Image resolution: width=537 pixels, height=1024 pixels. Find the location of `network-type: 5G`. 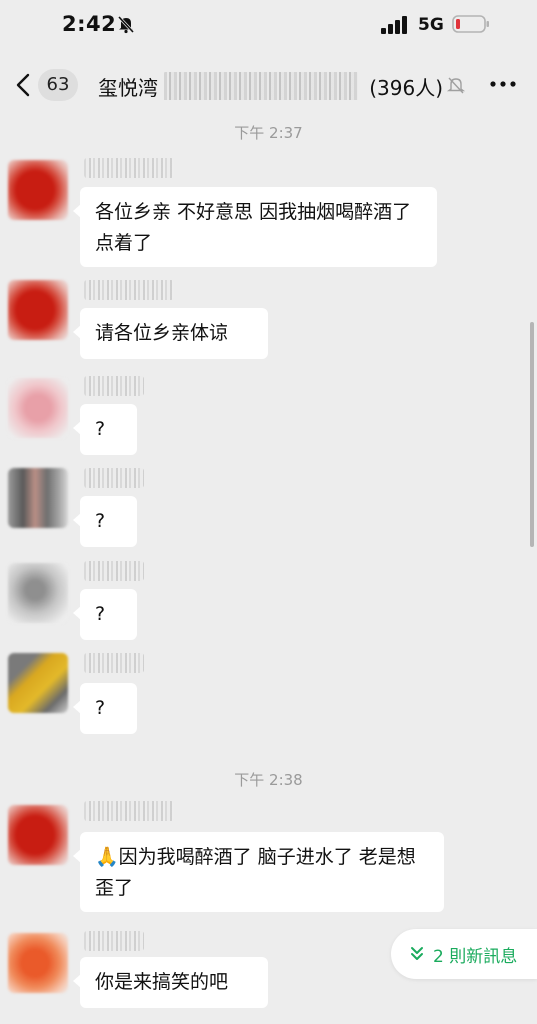

network-type: 5G is located at coordinates (431, 25).